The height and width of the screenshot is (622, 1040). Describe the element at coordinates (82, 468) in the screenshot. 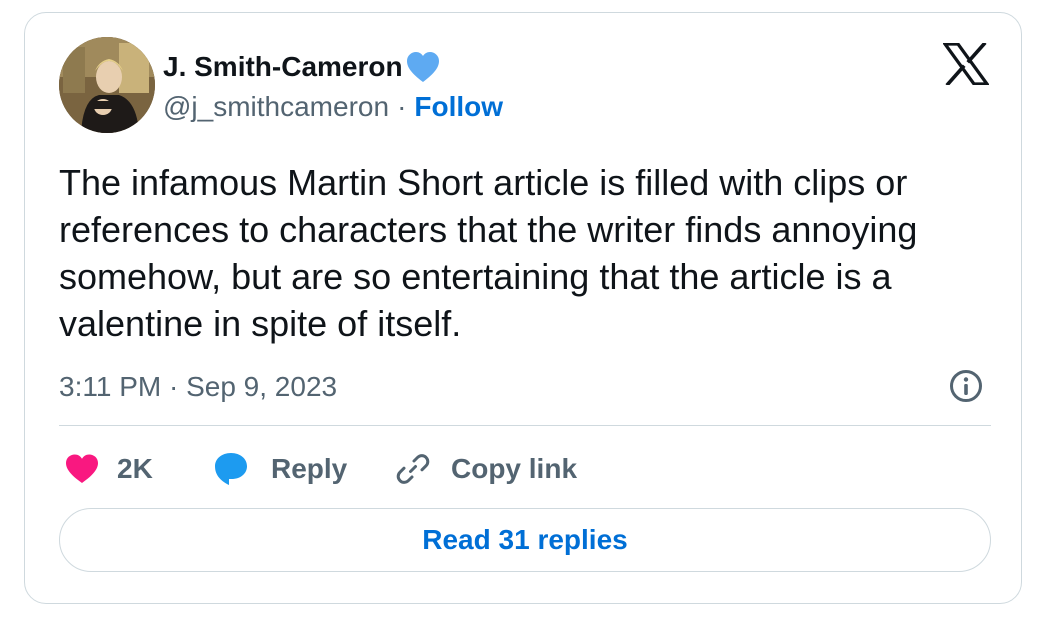

I see `heart-icon` at that location.